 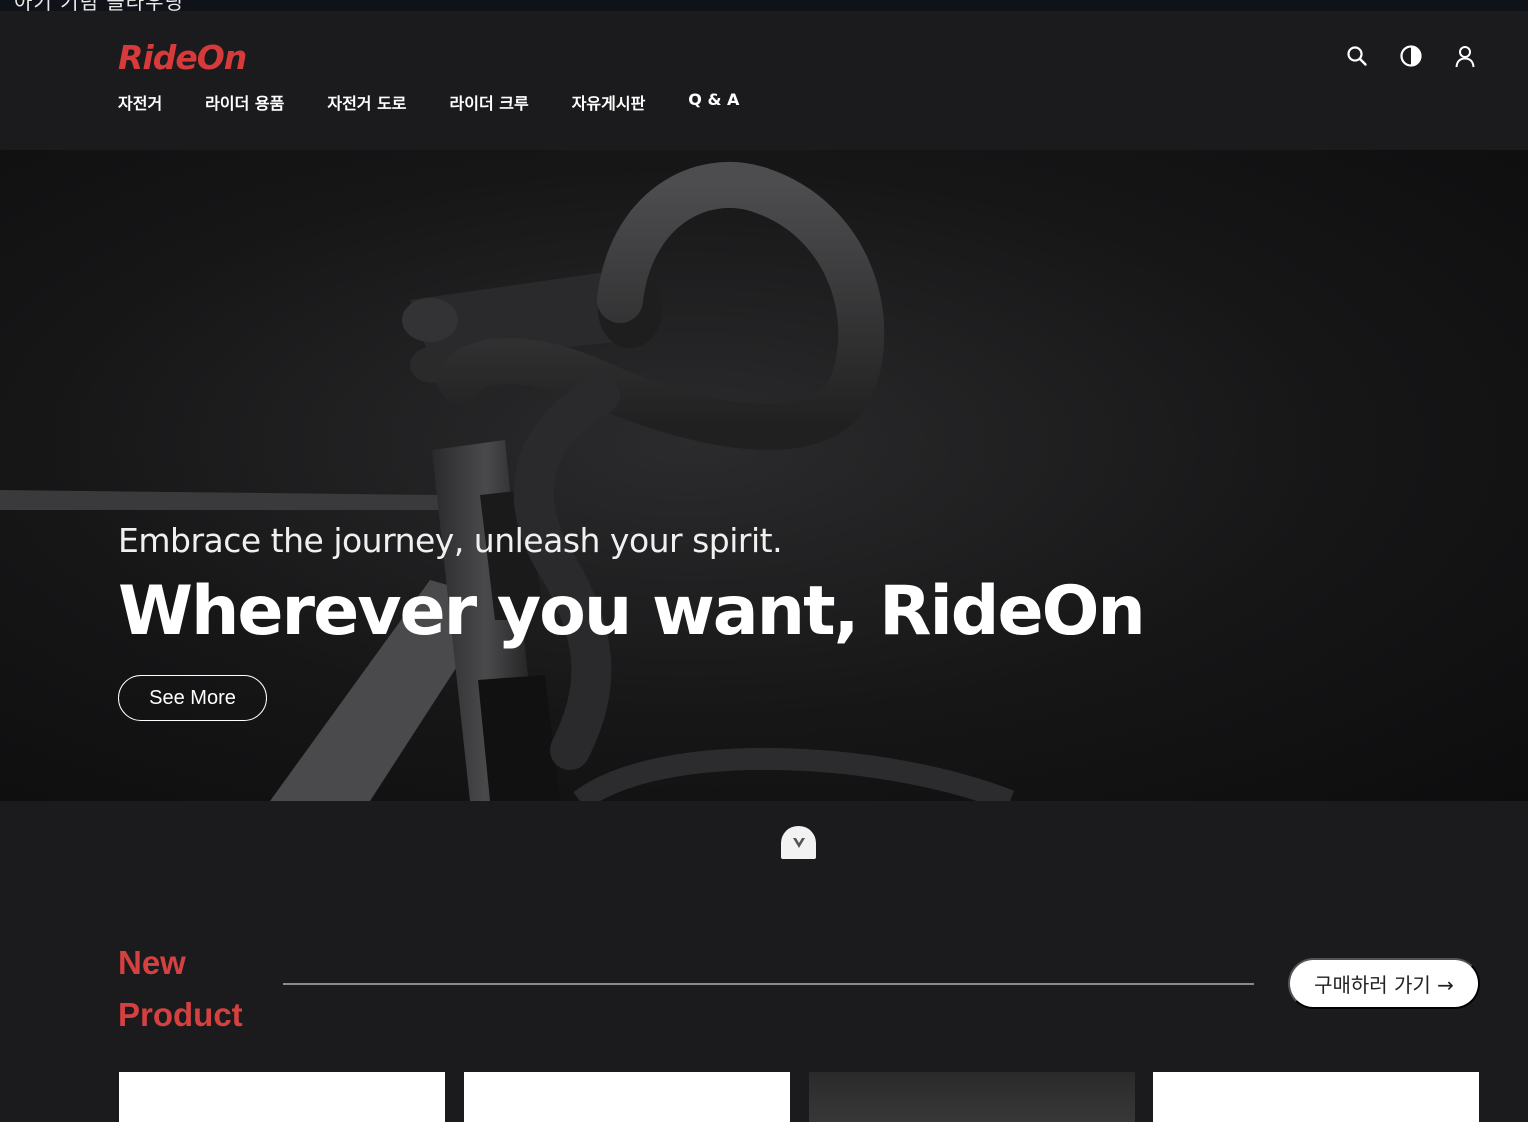 I want to click on logo: RideOn, so click(x=182, y=57).